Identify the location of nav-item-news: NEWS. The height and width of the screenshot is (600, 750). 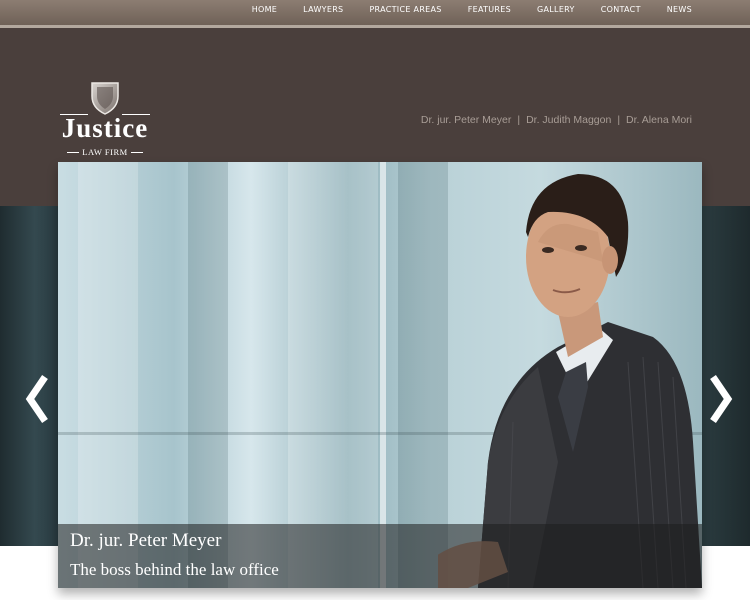
(702, 12).